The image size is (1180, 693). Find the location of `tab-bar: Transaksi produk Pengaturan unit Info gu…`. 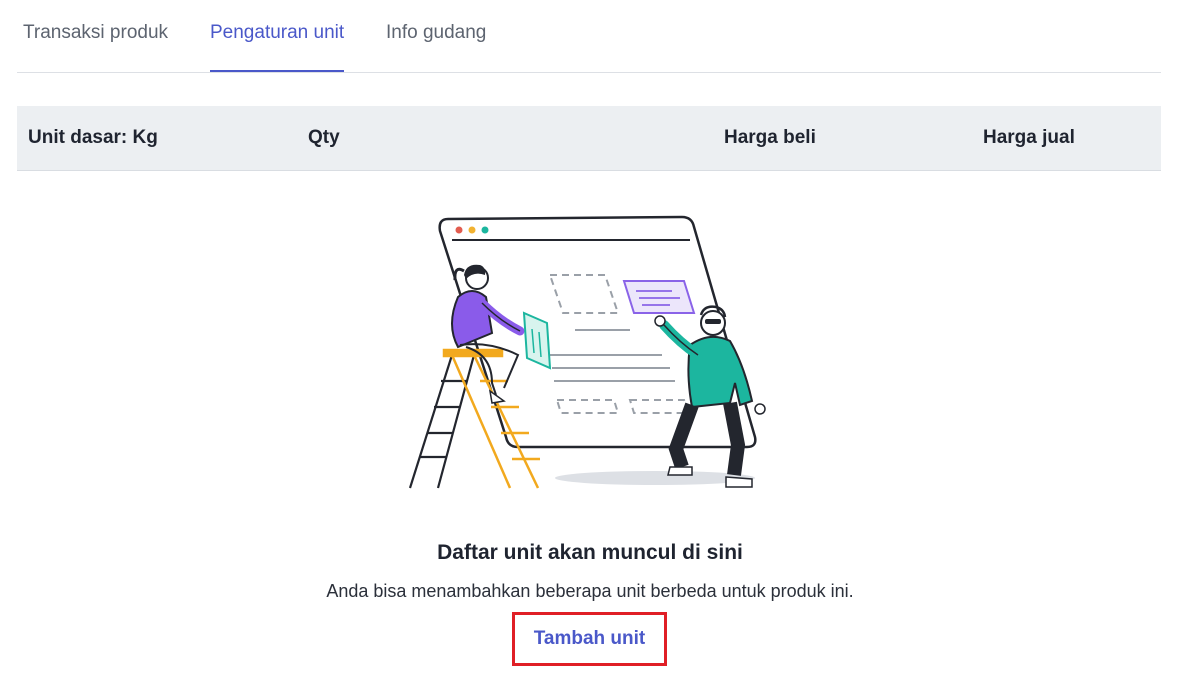

tab-bar: Transaksi produk Pengaturan unit Info gu… is located at coordinates (589, 36).